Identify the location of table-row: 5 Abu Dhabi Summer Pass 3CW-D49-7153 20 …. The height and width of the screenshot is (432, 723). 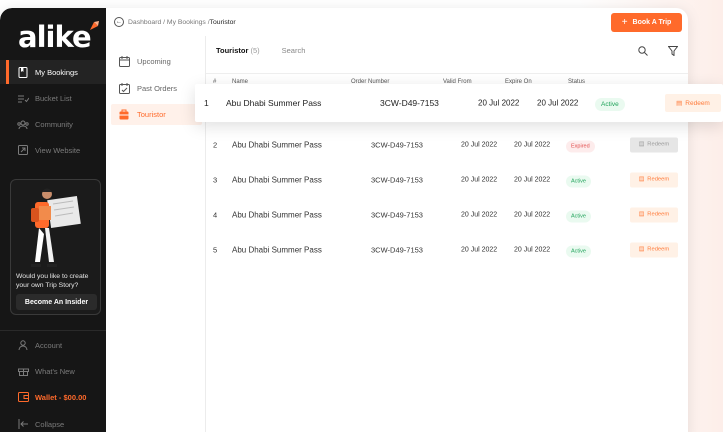
(447, 249).